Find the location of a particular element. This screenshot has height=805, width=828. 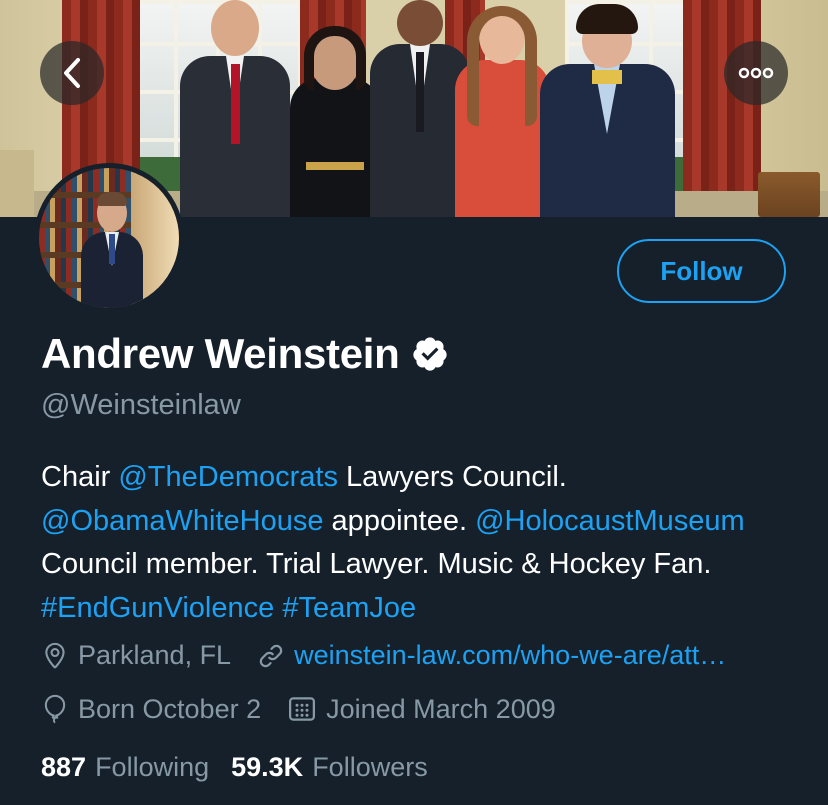

chevron-left-icon is located at coordinates (72, 73).